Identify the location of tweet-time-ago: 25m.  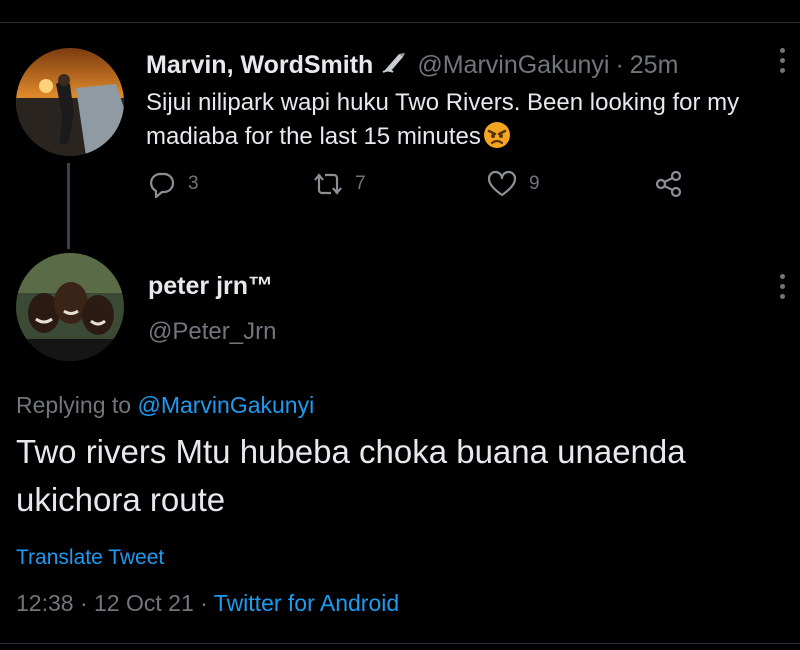
(654, 65).